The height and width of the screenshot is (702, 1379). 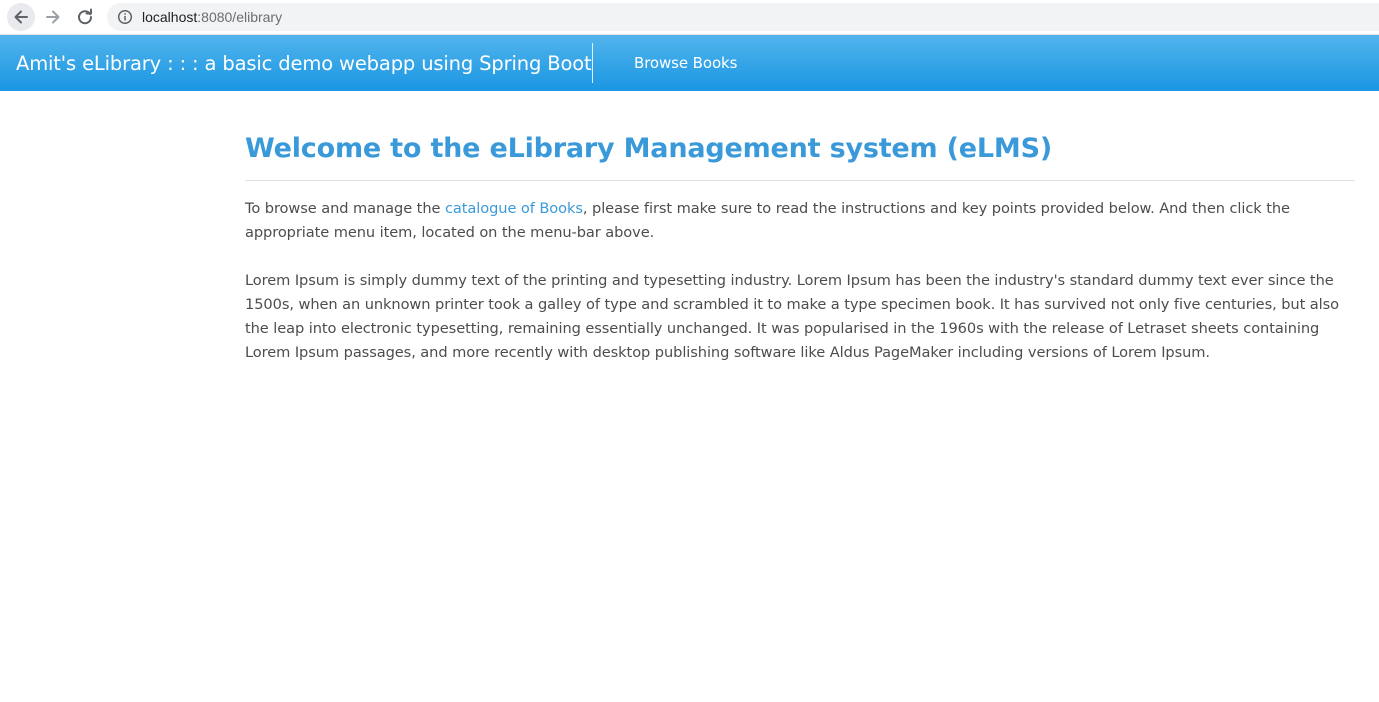 I want to click on url-path: :8080/elibrary, so click(x=240, y=17).